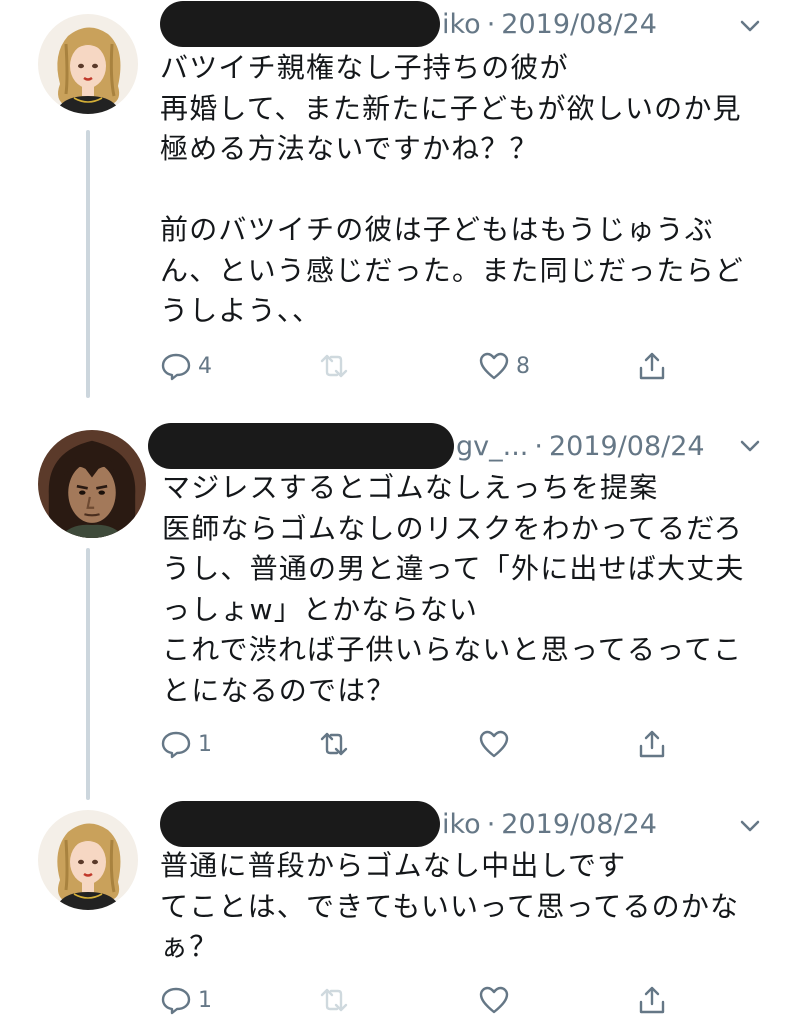  I want to click on reply-button: 4, so click(186, 366).